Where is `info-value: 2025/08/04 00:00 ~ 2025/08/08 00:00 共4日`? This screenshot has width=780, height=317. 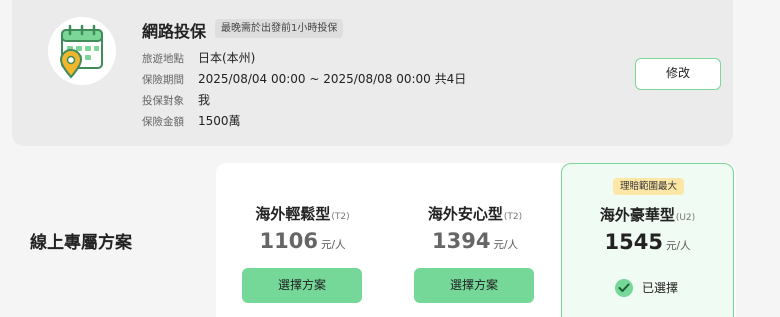 info-value: 2025/08/04 00:00 ~ 2025/08/08 00:00 共4日 is located at coordinates (332, 79).